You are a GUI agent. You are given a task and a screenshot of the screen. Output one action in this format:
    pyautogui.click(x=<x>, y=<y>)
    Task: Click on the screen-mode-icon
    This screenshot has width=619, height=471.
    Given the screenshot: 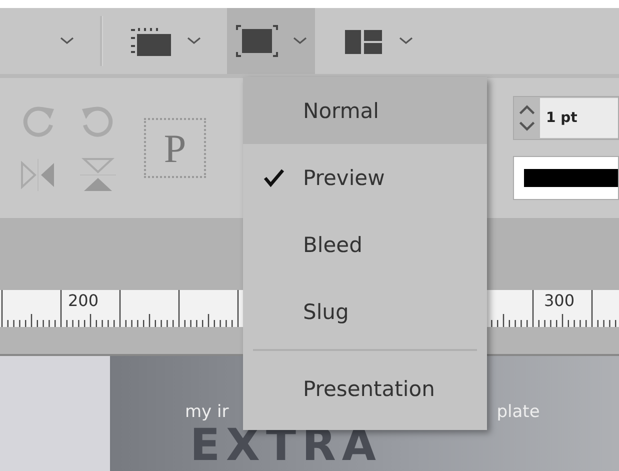 What is the action you would take?
    pyautogui.click(x=257, y=41)
    